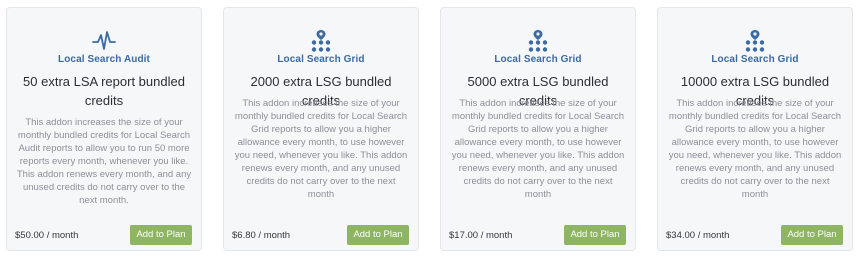  What do you see at coordinates (103, 59) in the screenshot?
I see `product-name: Local Search Audit` at bounding box center [103, 59].